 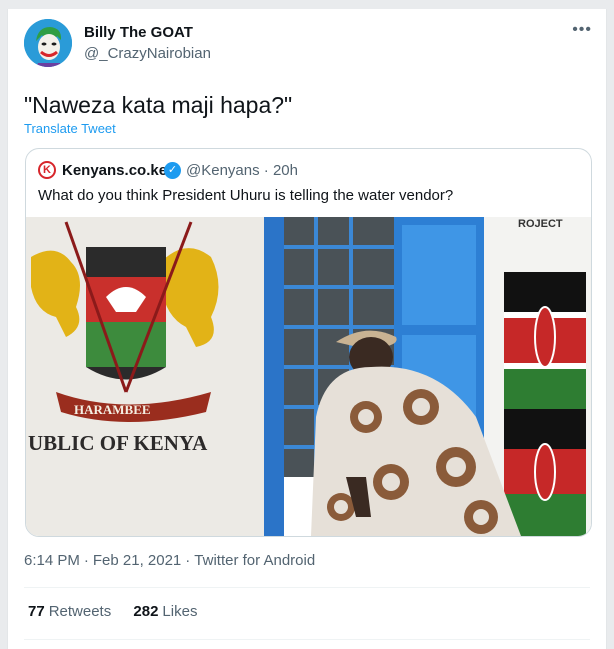 What do you see at coordinates (47, 170) in the screenshot?
I see `kenyans-logo-icon: K` at bounding box center [47, 170].